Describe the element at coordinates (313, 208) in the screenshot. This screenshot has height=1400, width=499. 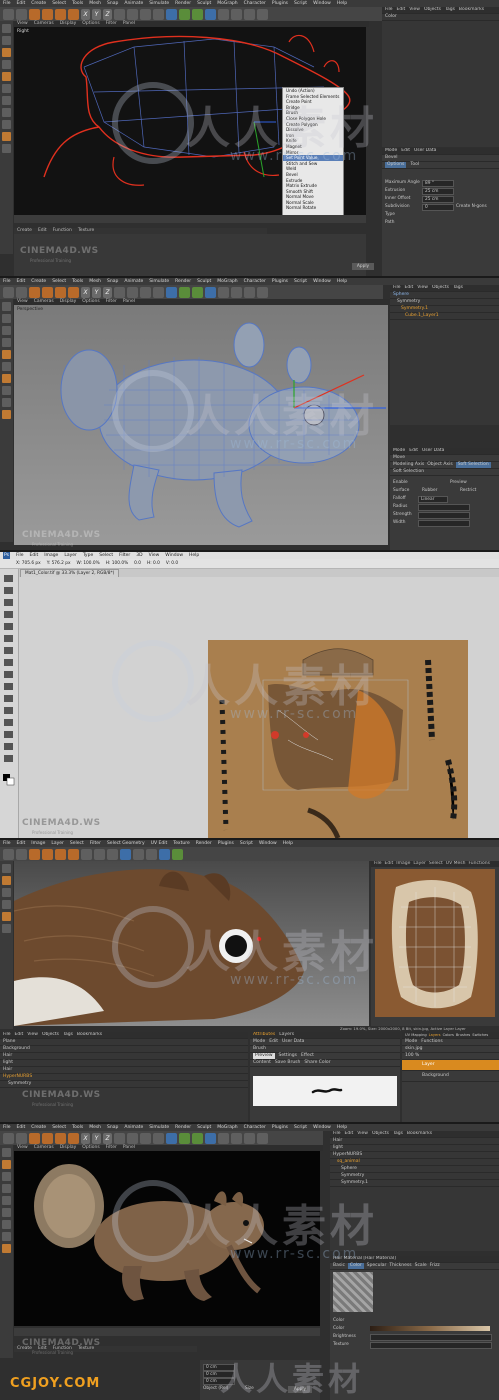
I see `ctx-item: Normal Rotate` at that location.